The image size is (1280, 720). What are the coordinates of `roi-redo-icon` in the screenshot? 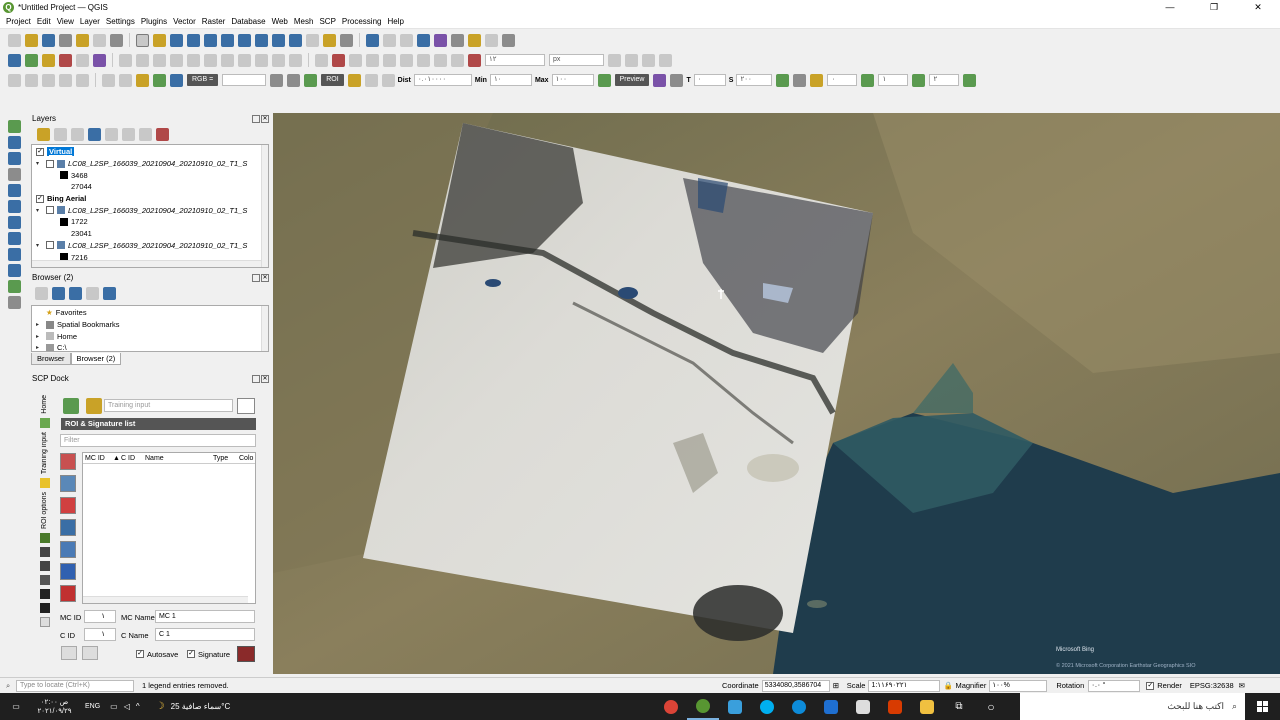 It's located at (388, 80).